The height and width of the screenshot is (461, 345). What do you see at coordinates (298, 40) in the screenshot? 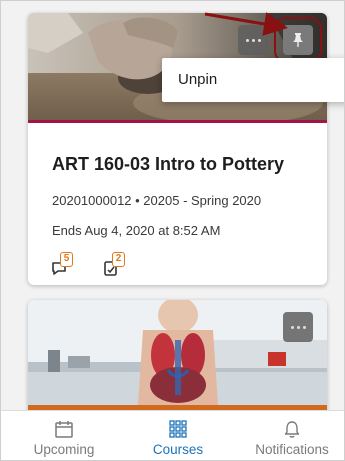
I see `pin-highlight-annotation` at bounding box center [298, 40].